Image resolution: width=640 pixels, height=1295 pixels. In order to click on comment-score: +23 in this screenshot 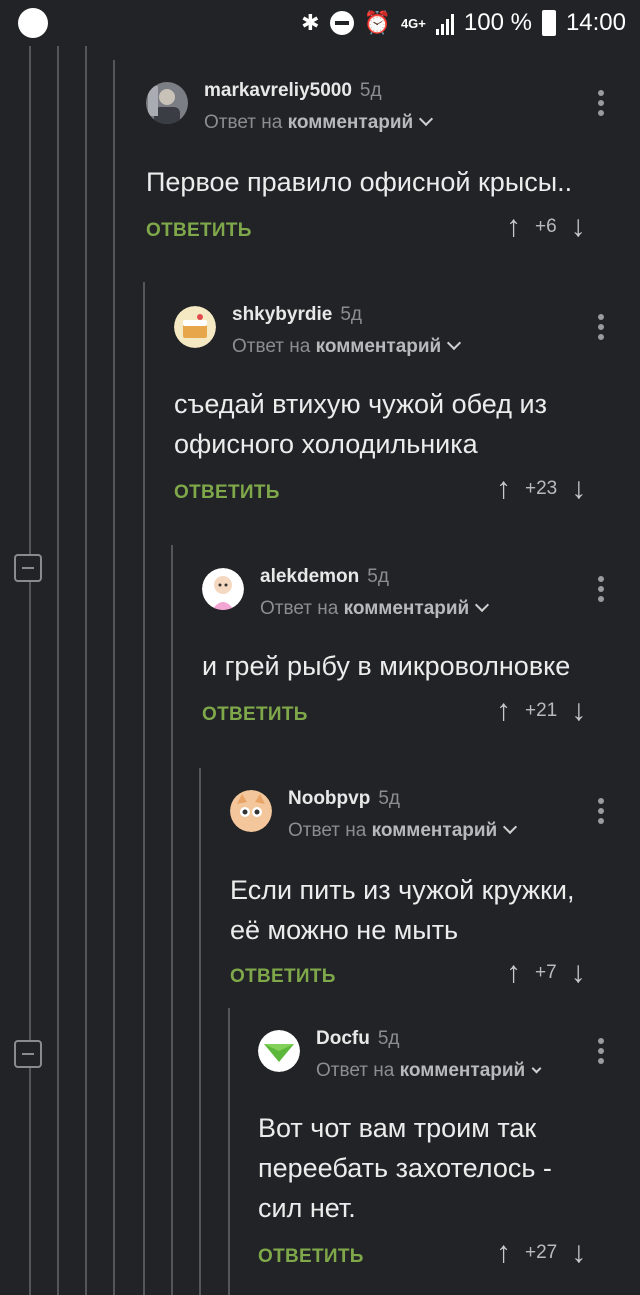, I will do `click(541, 488)`.